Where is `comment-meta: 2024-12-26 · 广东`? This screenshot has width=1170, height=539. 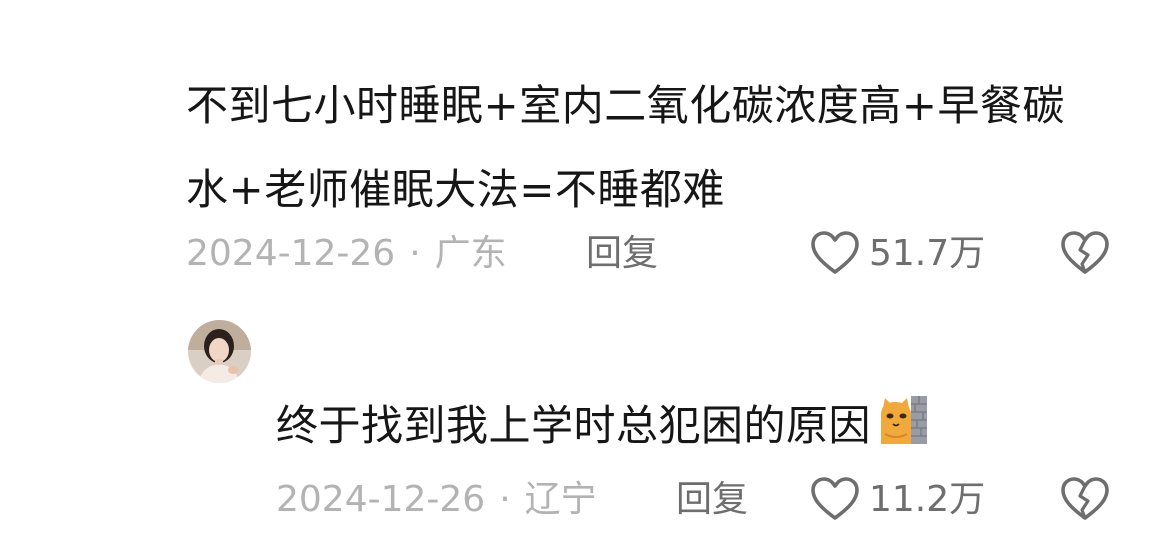
comment-meta: 2024-12-26 · 广东 is located at coordinates (346, 254).